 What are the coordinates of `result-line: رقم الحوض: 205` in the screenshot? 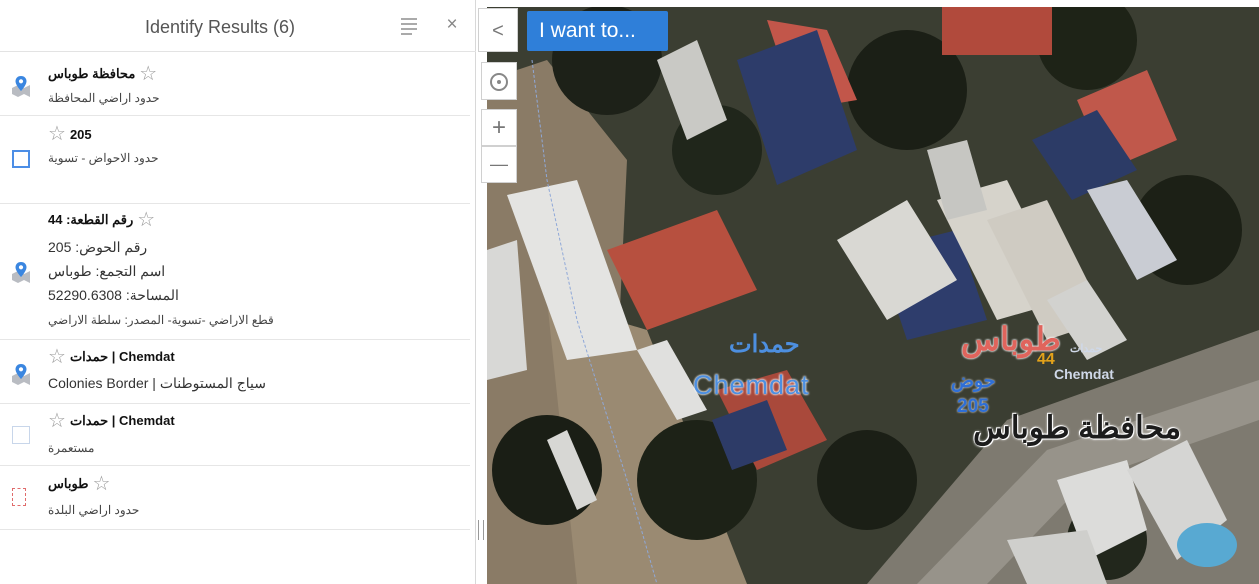 It's located at (98, 247).